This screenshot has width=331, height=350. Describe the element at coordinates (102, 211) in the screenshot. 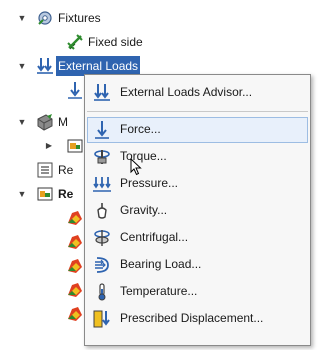

I see `gravity-icon` at that location.